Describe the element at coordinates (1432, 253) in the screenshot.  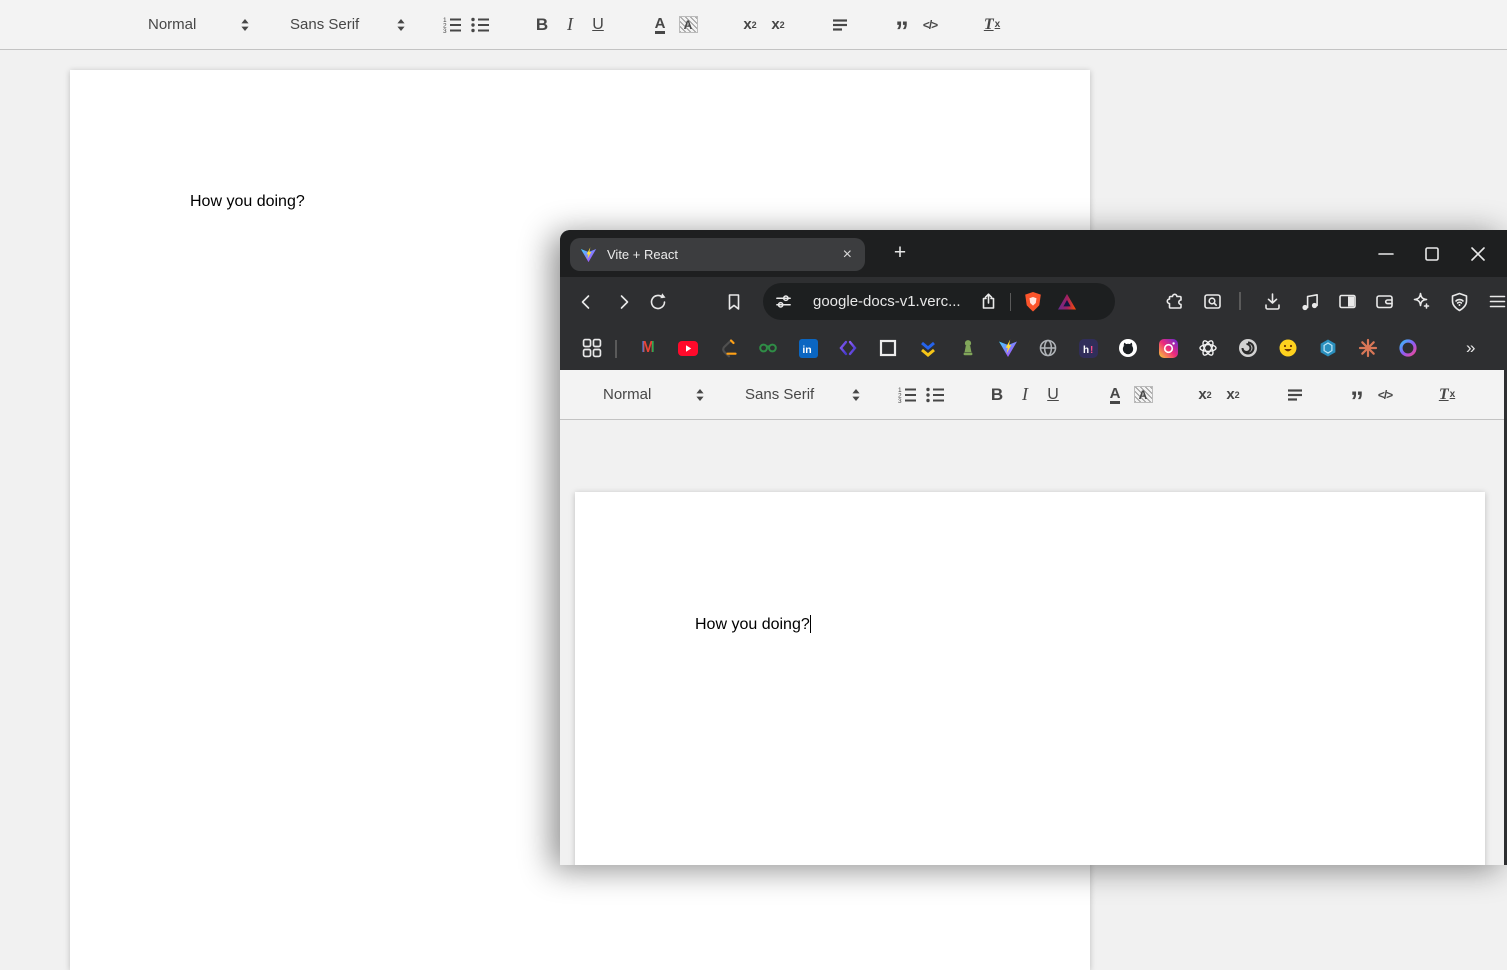
I see `maximize-button` at that location.